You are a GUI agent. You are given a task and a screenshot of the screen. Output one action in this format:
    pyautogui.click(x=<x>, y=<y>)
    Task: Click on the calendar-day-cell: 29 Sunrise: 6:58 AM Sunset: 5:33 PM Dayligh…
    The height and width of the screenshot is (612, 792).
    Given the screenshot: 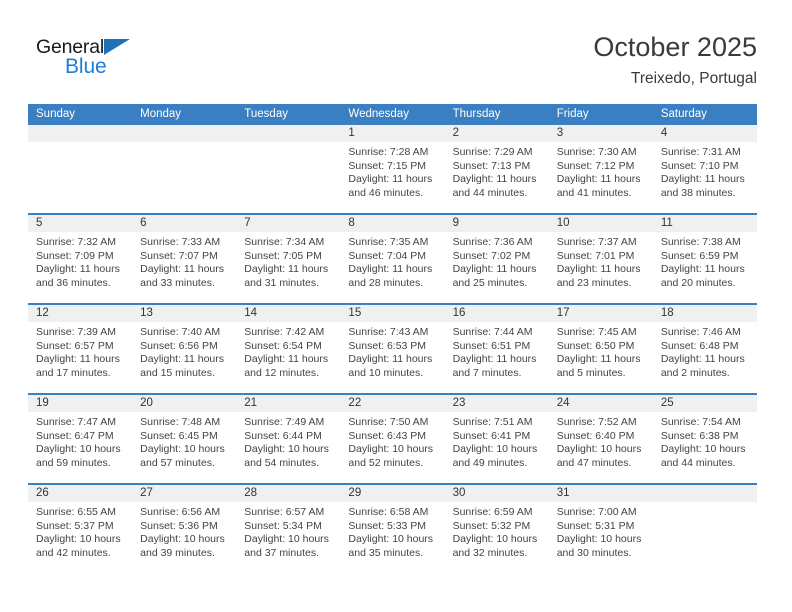 What is the action you would take?
    pyautogui.click(x=392, y=529)
    